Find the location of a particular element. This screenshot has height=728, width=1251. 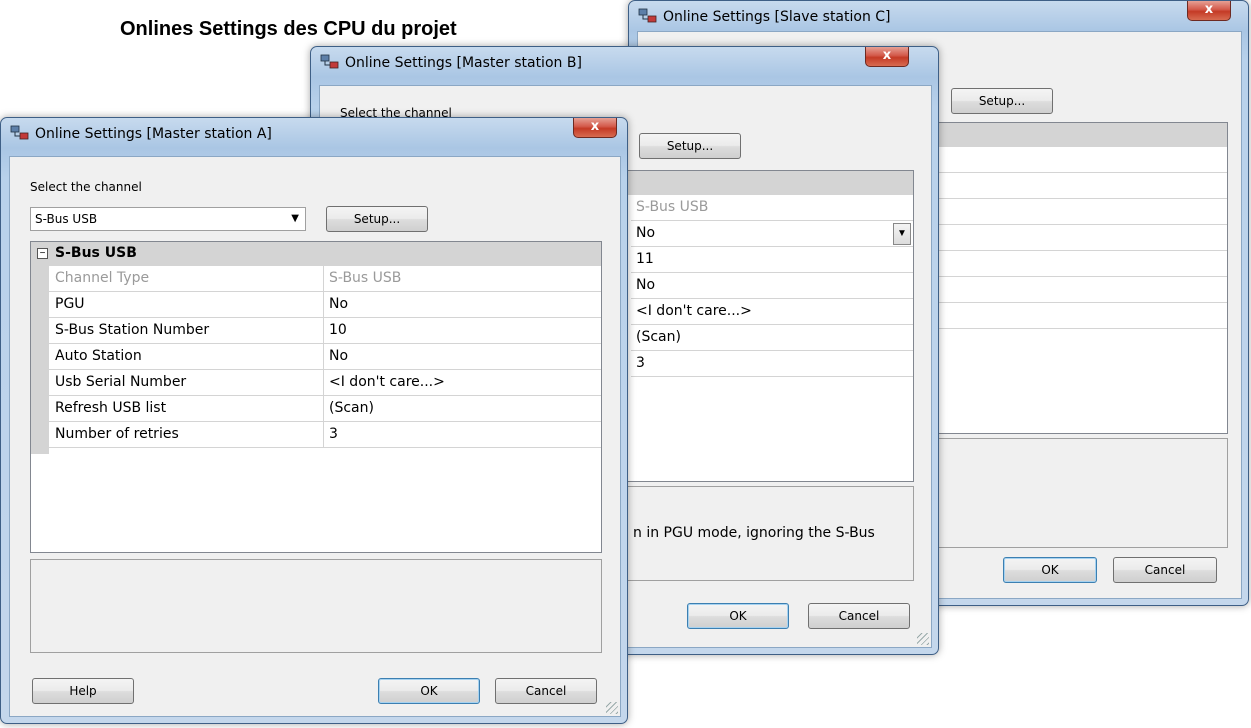

property-name: Channel Type is located at coordinates (102, 278).